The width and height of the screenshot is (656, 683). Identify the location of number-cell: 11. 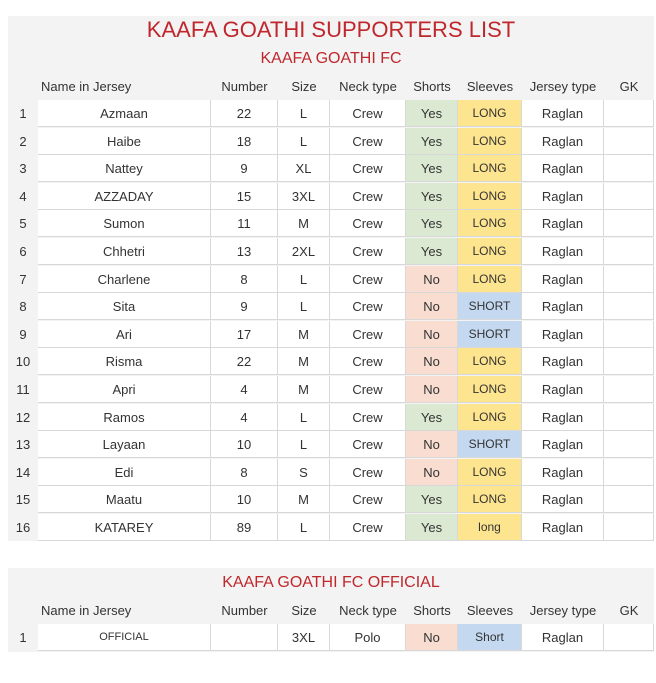
(244, 224).